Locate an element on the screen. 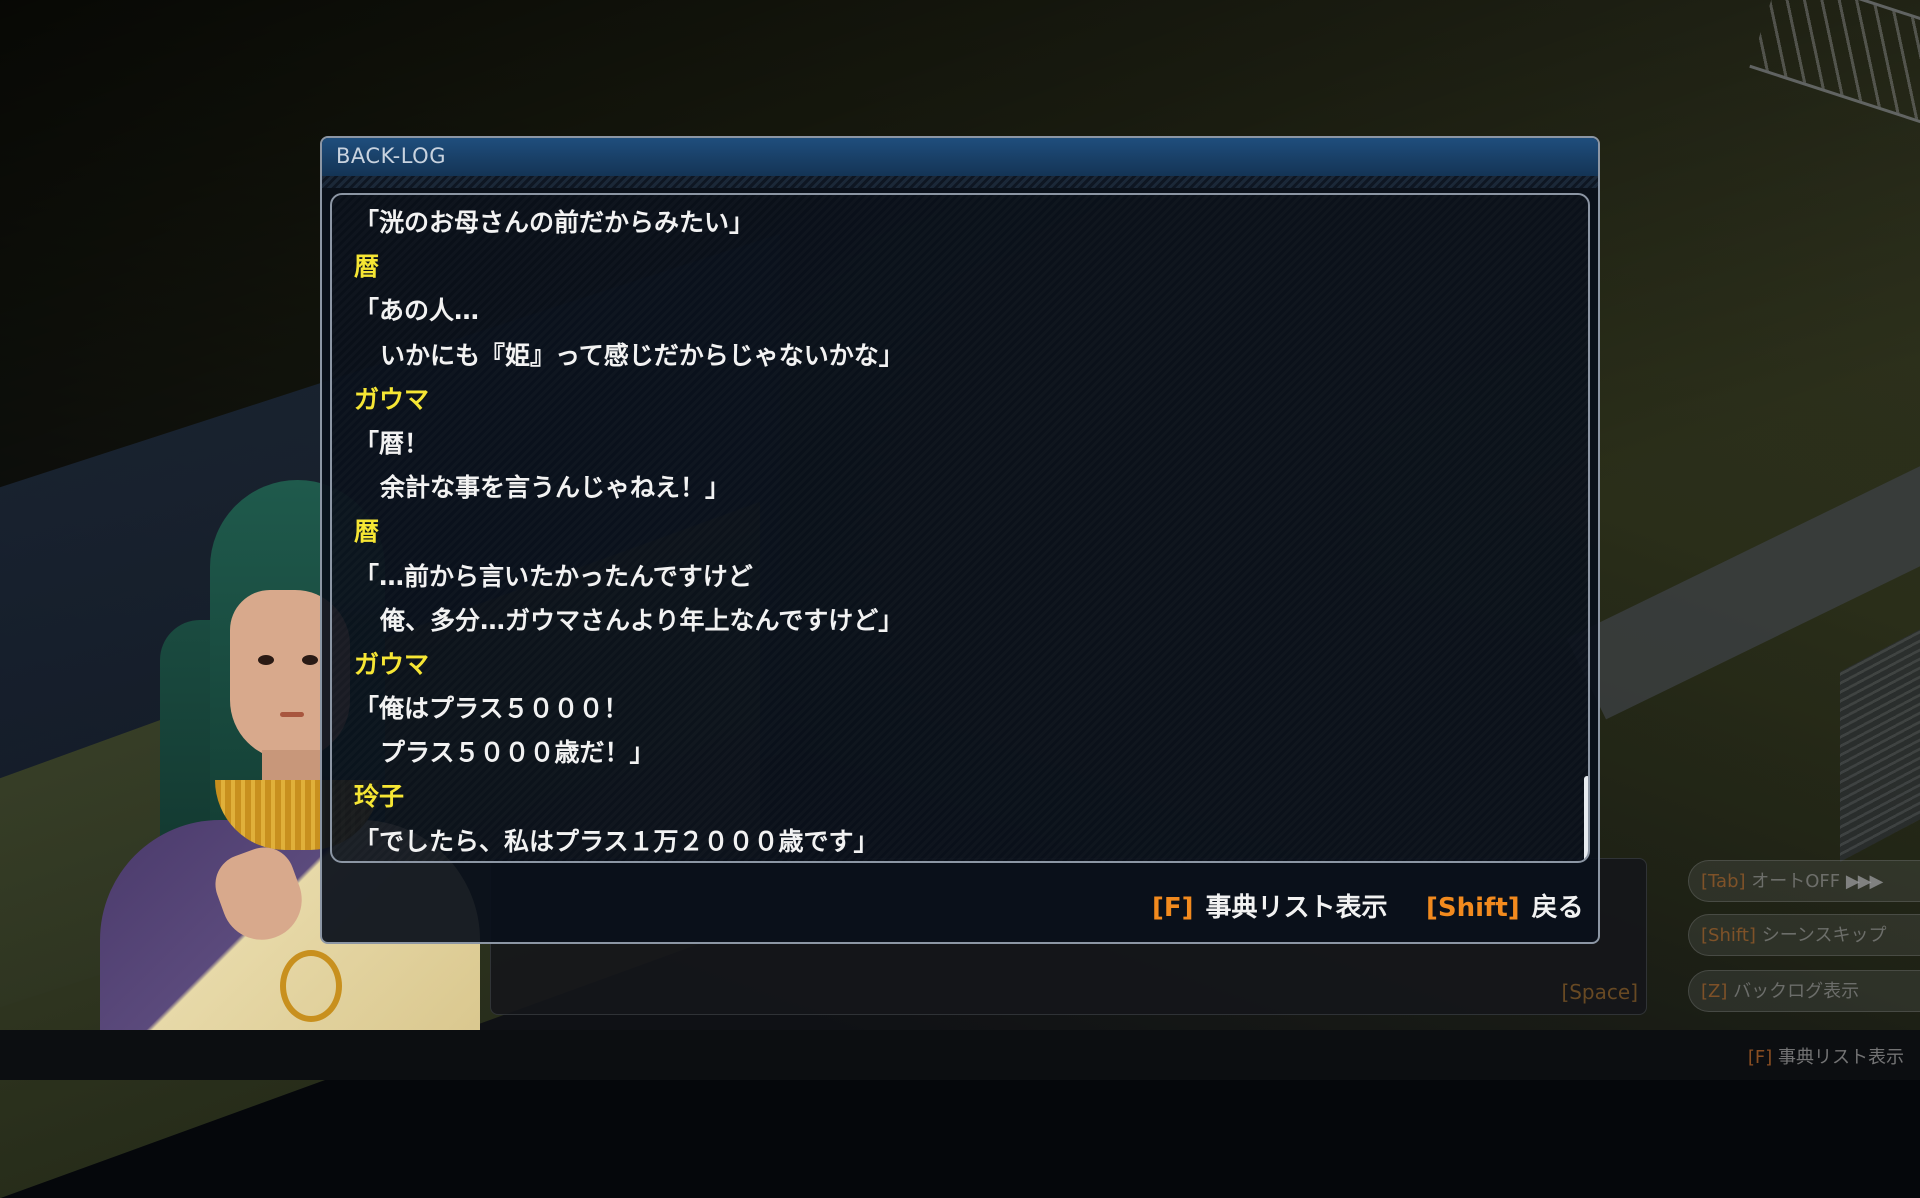 This screenshot has width=1920, height=1198. auto-key-label: [Tab] is located at coordinates (1723, 881).